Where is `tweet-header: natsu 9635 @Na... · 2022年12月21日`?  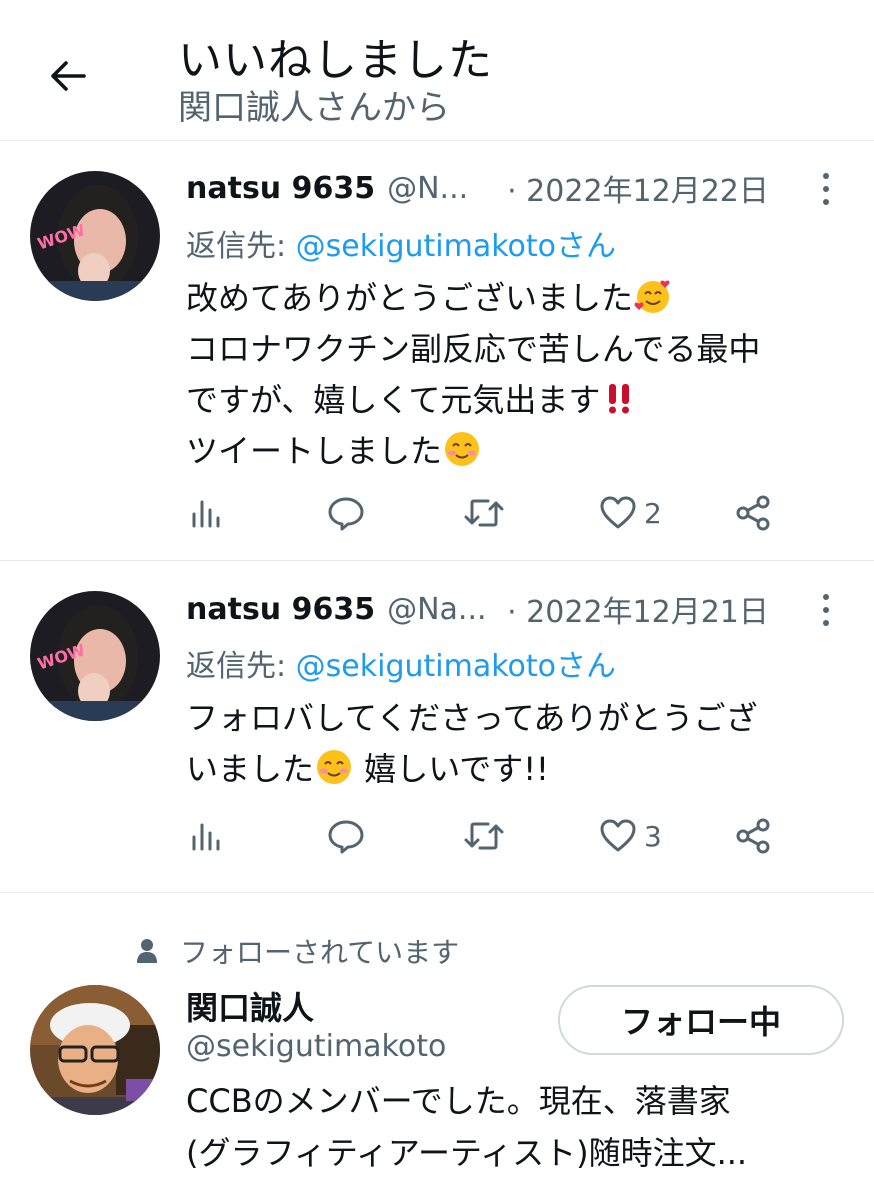
tweet-header: natsu 9635 @Na... · 2022年12月21日 is located at coordinates (477, 609).